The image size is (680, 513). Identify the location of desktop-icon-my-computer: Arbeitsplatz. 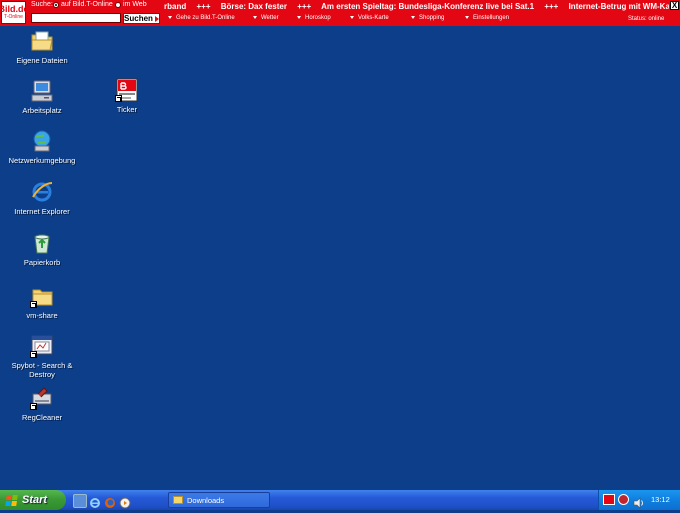
(42, 97).